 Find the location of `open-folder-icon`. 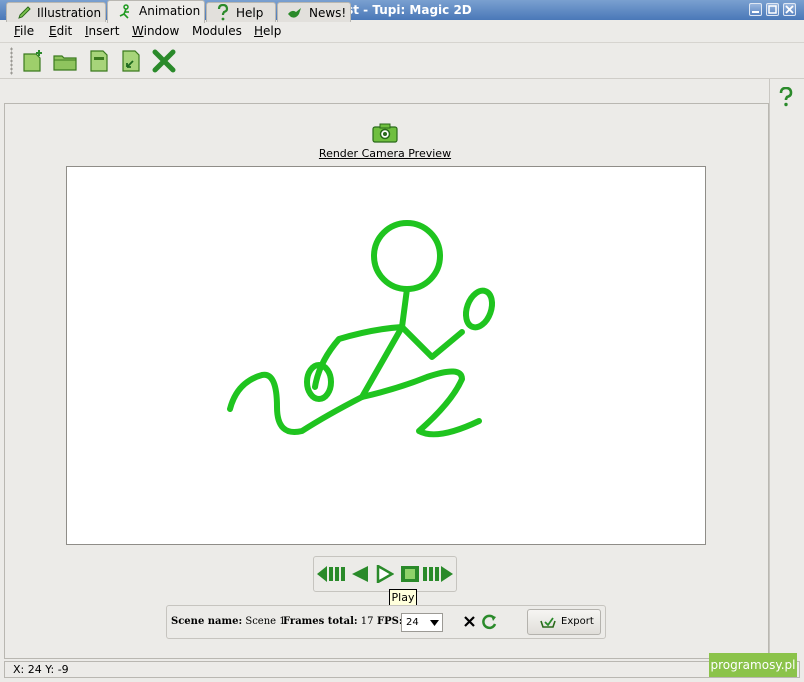

open-folder-icon is located at coordinates (65, 61).